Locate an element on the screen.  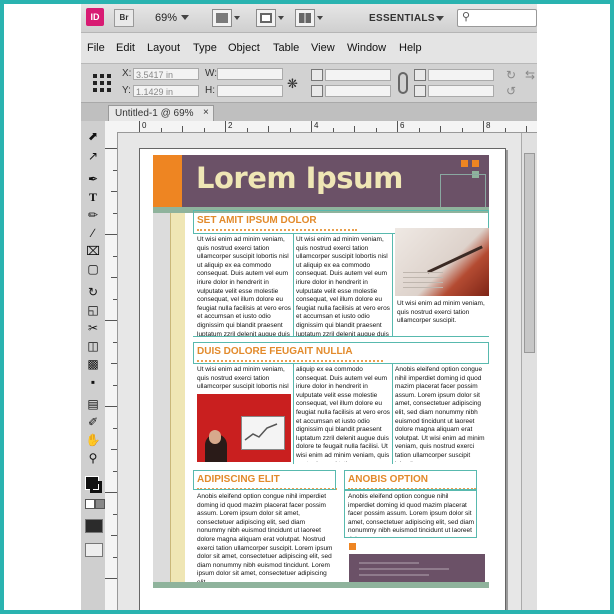
width-field is located at coordinates (250, 74).